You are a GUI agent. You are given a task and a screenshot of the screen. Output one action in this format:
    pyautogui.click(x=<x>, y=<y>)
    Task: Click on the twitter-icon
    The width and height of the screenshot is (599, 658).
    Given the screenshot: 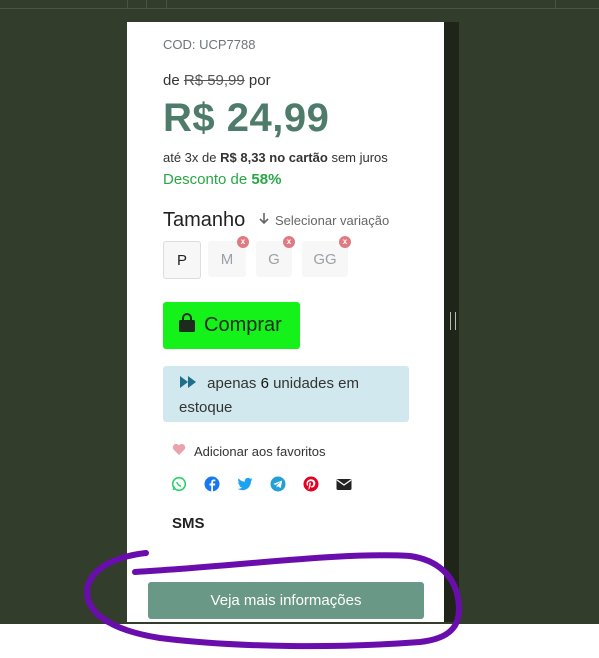 What is the action you would take?
    pyautogui.click(x=245, y=484)
    